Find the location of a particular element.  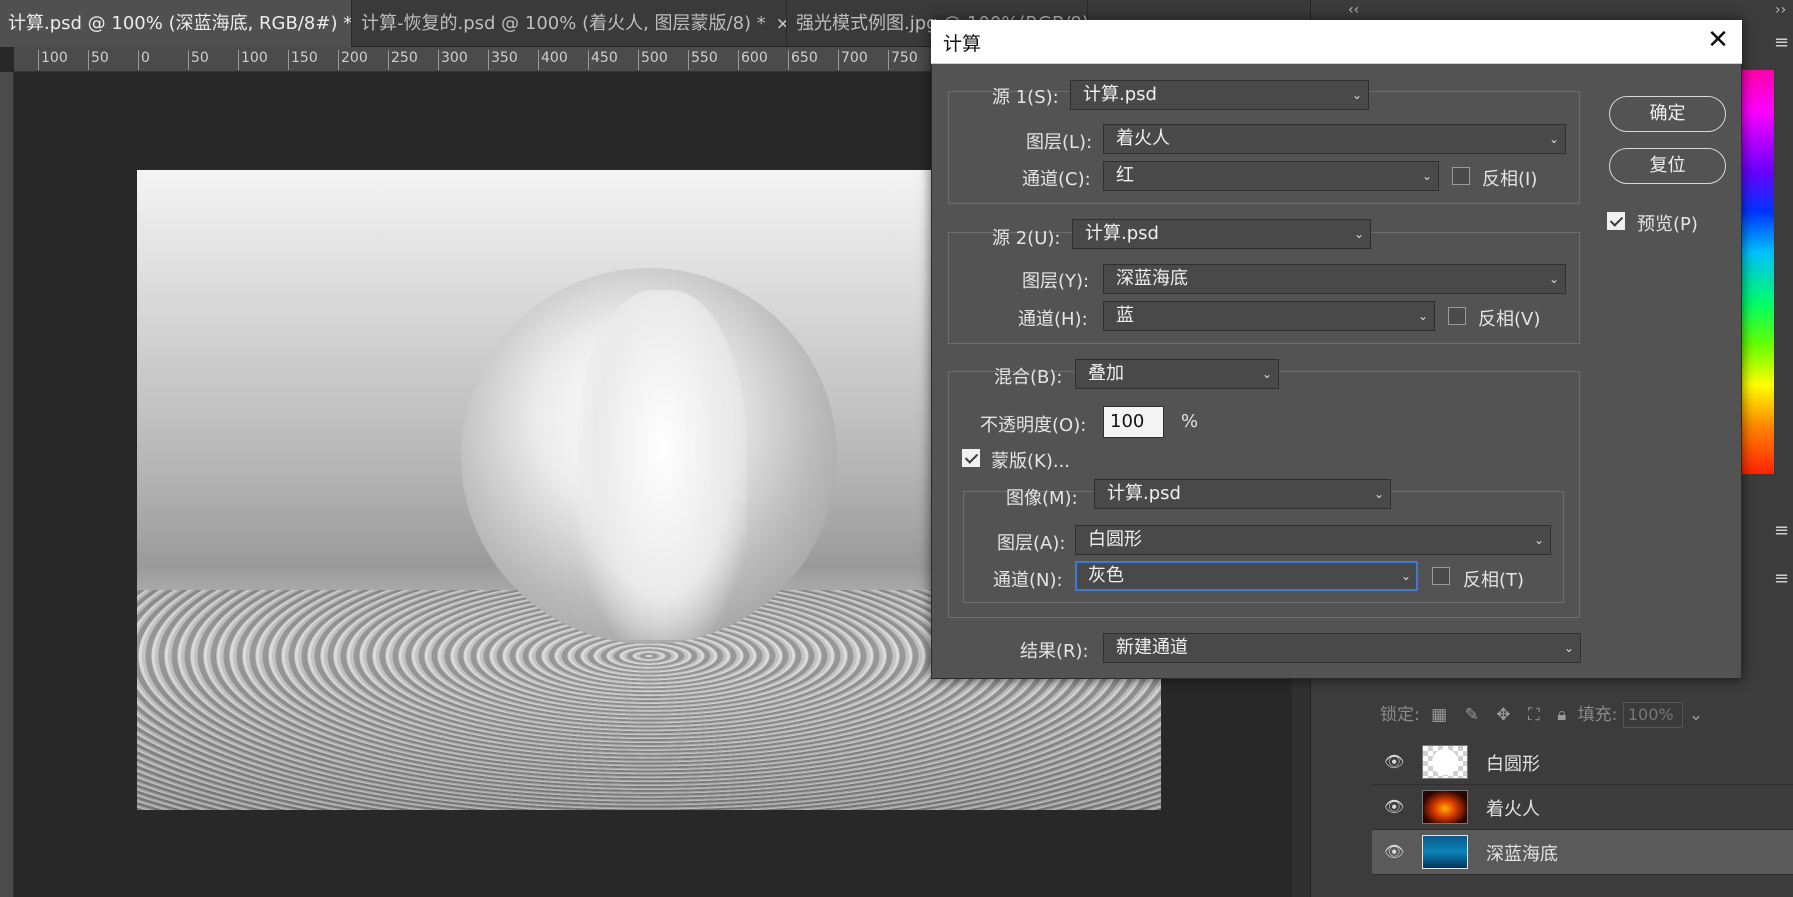

tab-label: 计算.psd @ 100% (深蓝海底, RGB/8#) * is located at coordinates (180, 23).